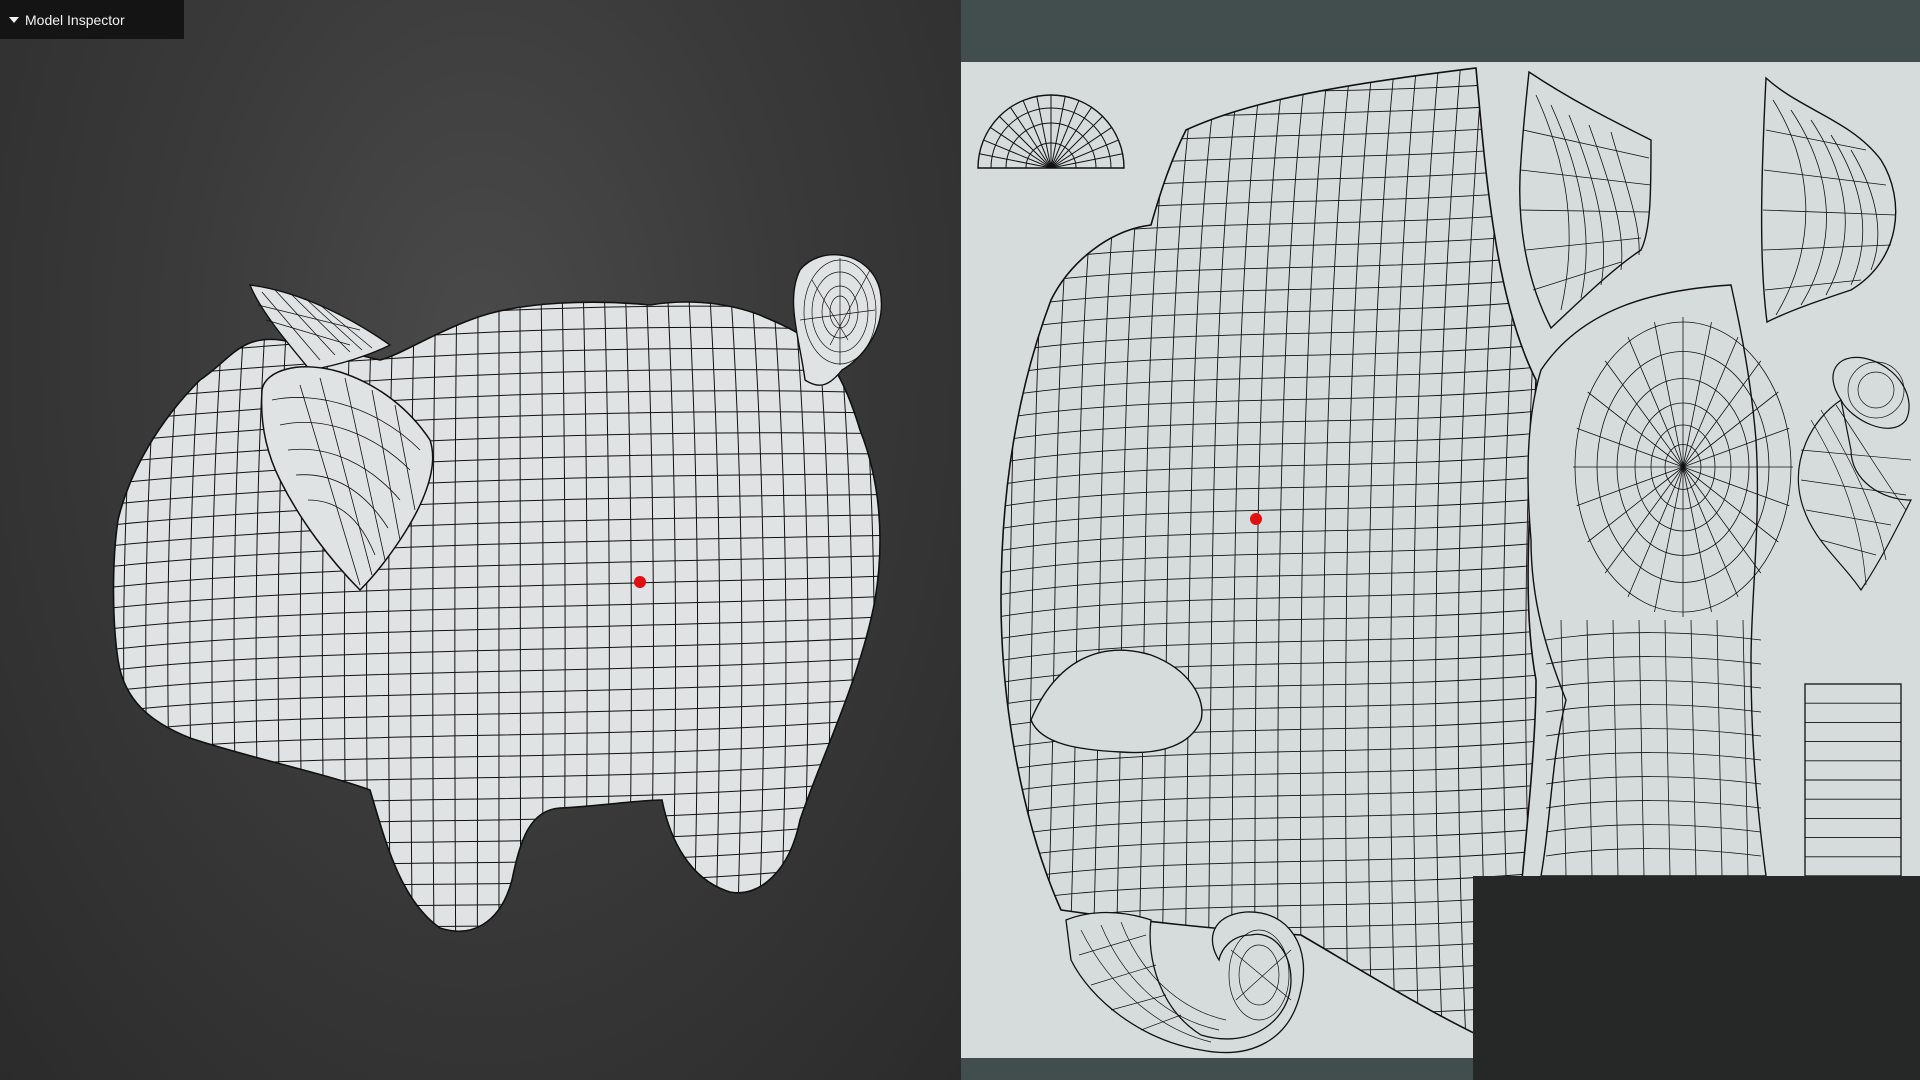  What do you see at coordinates (1696, 978) in the screenshot?
I see `uv-empty-corner` at bounding box center [1696, 978].